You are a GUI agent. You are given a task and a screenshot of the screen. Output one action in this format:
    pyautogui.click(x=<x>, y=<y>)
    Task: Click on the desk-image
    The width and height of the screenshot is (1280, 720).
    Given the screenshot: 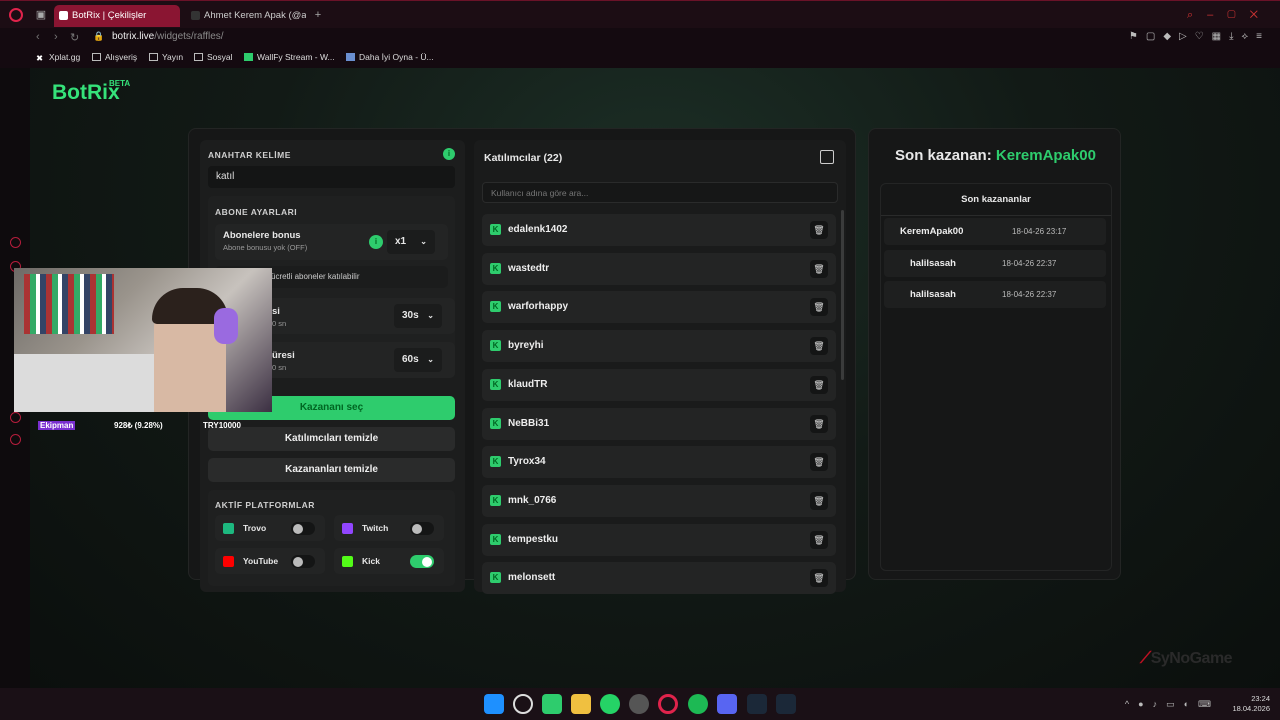 What is the action you would take?
    pyautogui.click(x=89, y=383)
    